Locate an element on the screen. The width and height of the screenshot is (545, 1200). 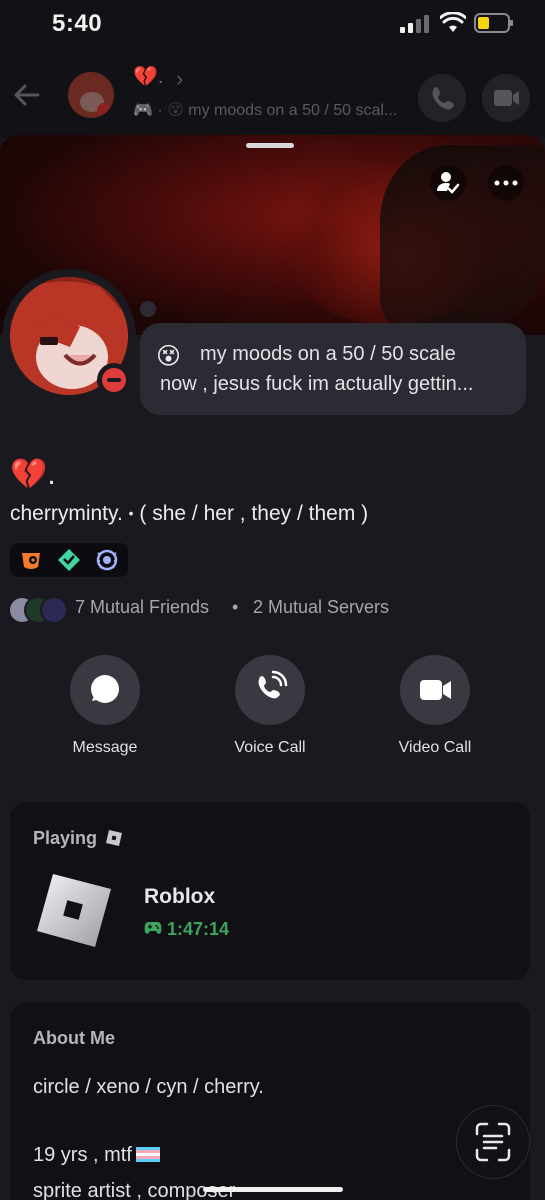
voice-call-label: Voice Call is located at coordinates (270, 747).